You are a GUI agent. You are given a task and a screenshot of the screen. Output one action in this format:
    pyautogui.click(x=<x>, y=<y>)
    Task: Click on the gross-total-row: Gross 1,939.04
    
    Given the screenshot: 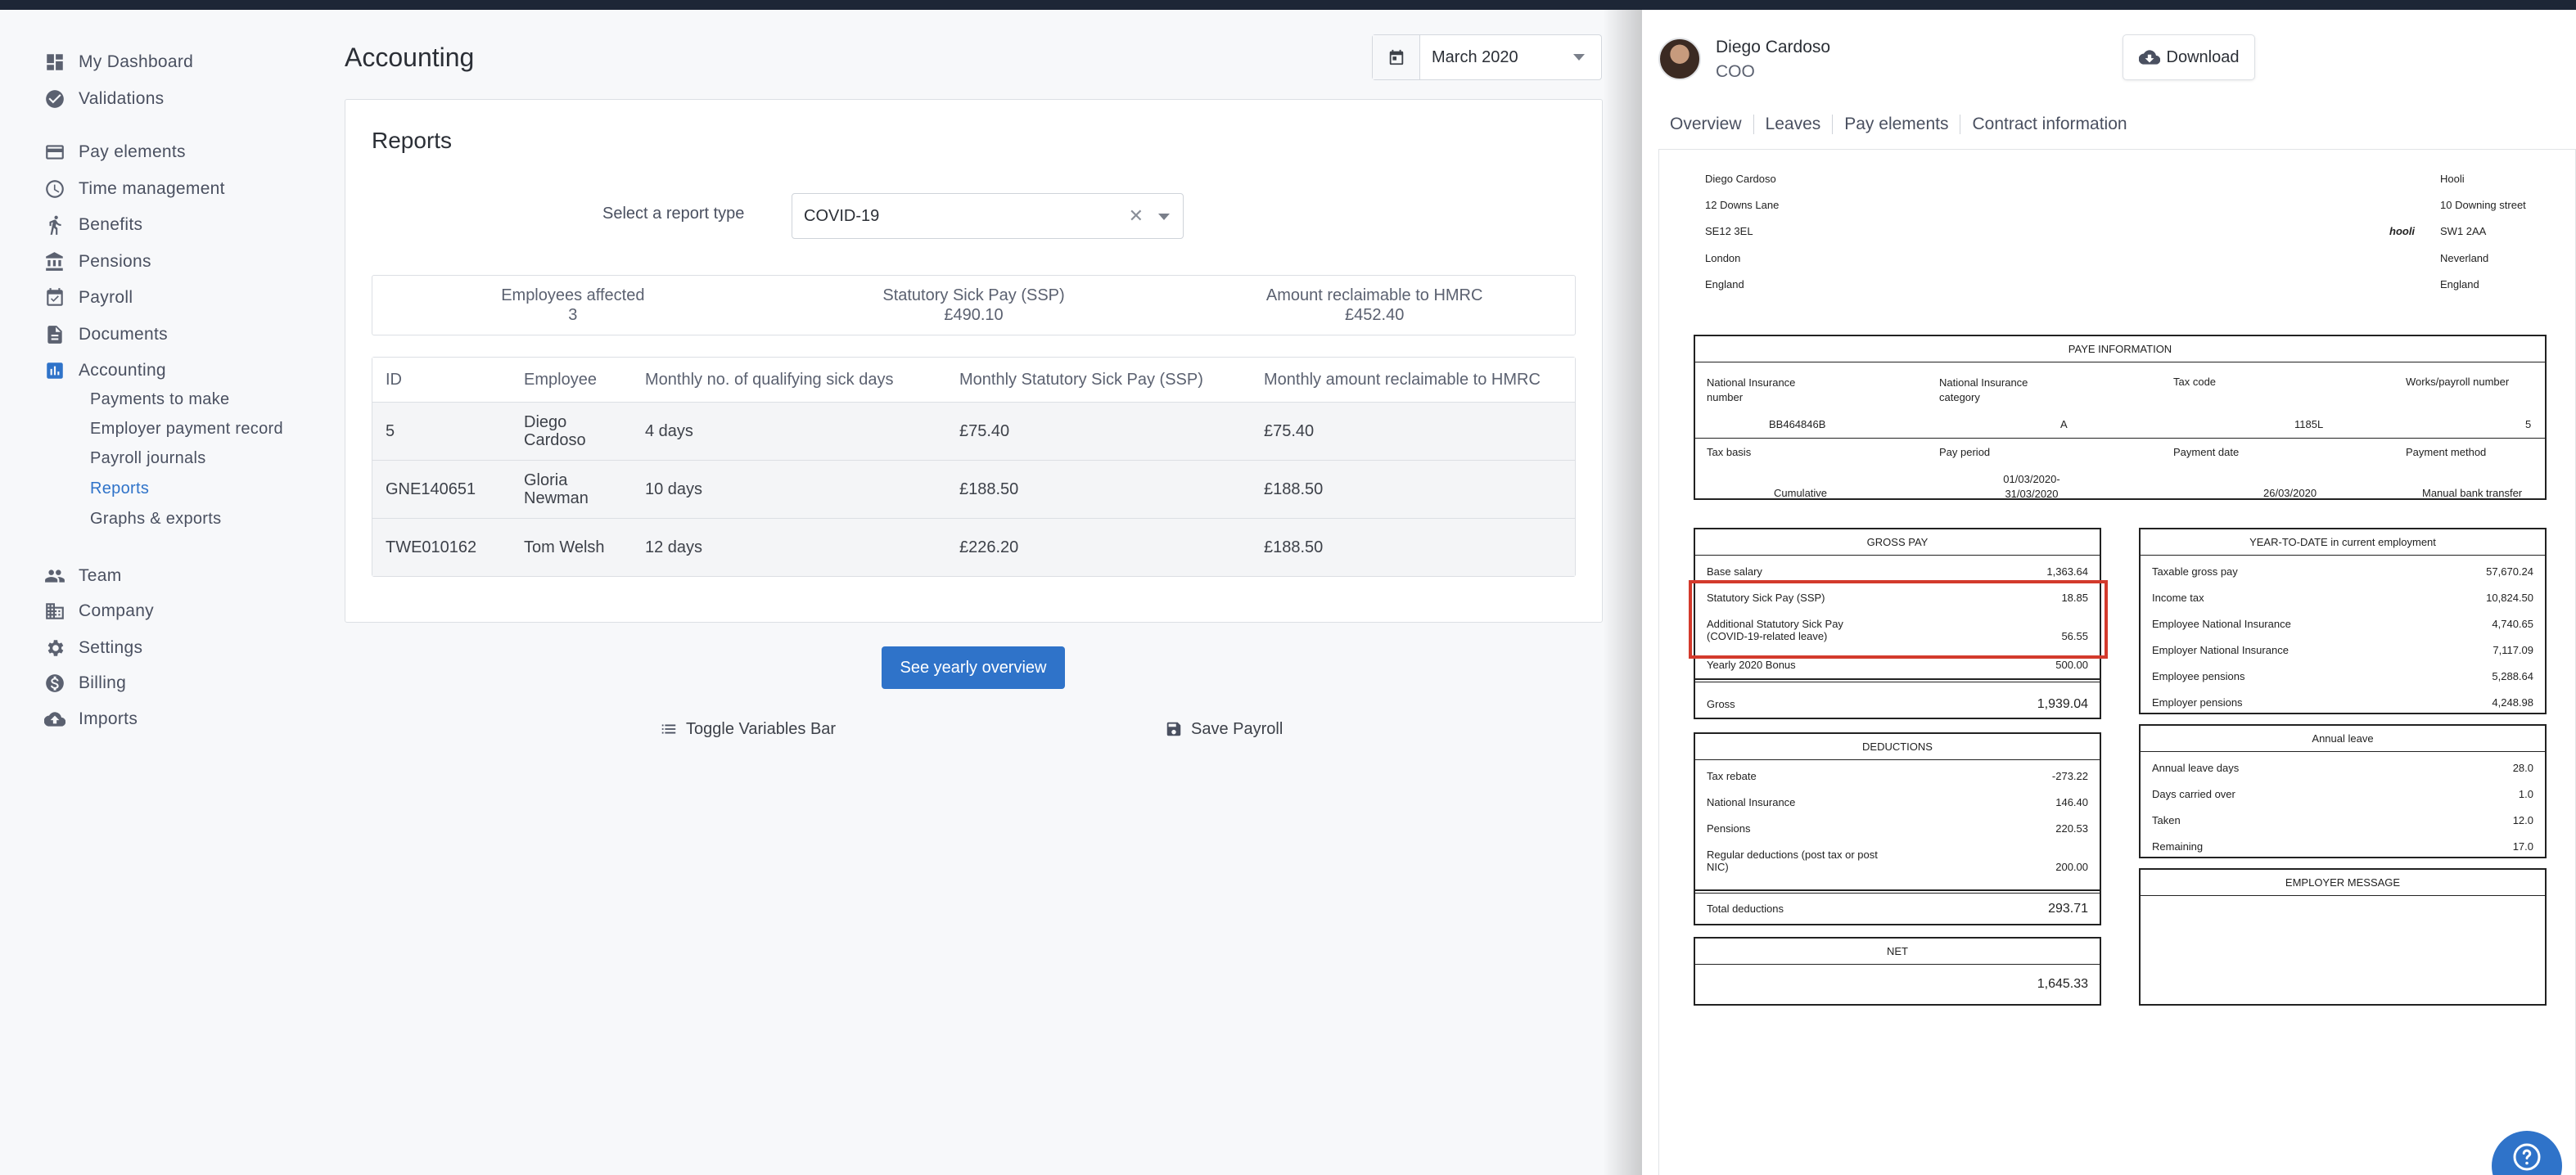 What is the action you would take?
    pyautogui.click(x=1897, y=704)
    